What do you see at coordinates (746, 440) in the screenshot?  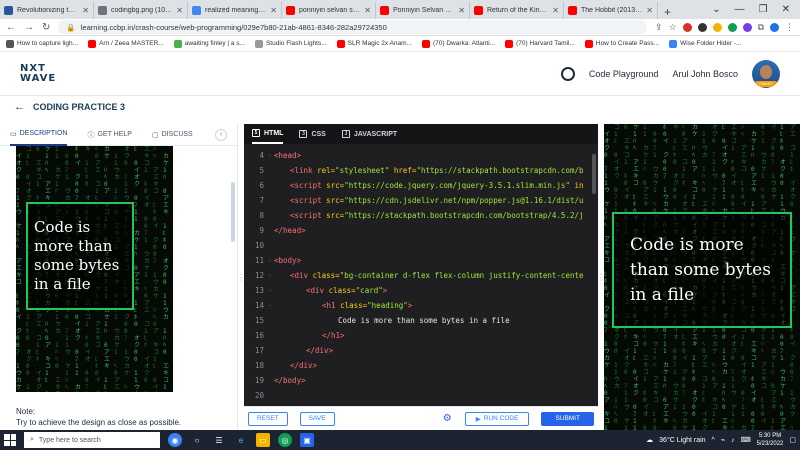 I see `language-icon: ⌨` at bounding box center [746, 440].